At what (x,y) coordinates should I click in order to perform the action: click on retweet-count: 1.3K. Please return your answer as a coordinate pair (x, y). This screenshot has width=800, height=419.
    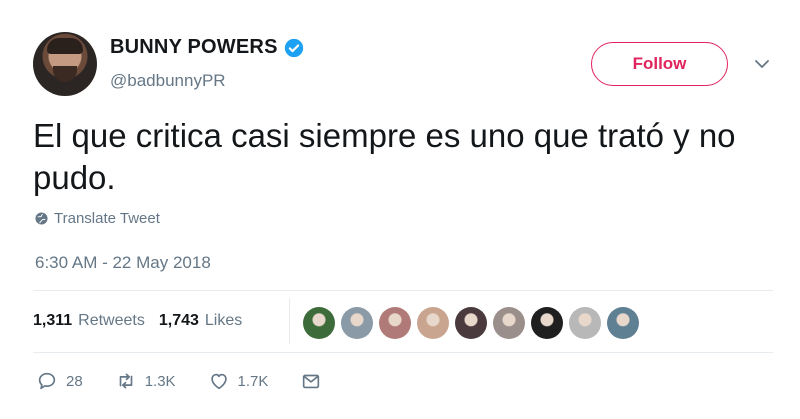
    Looking at the image, I should click on (160, 381).